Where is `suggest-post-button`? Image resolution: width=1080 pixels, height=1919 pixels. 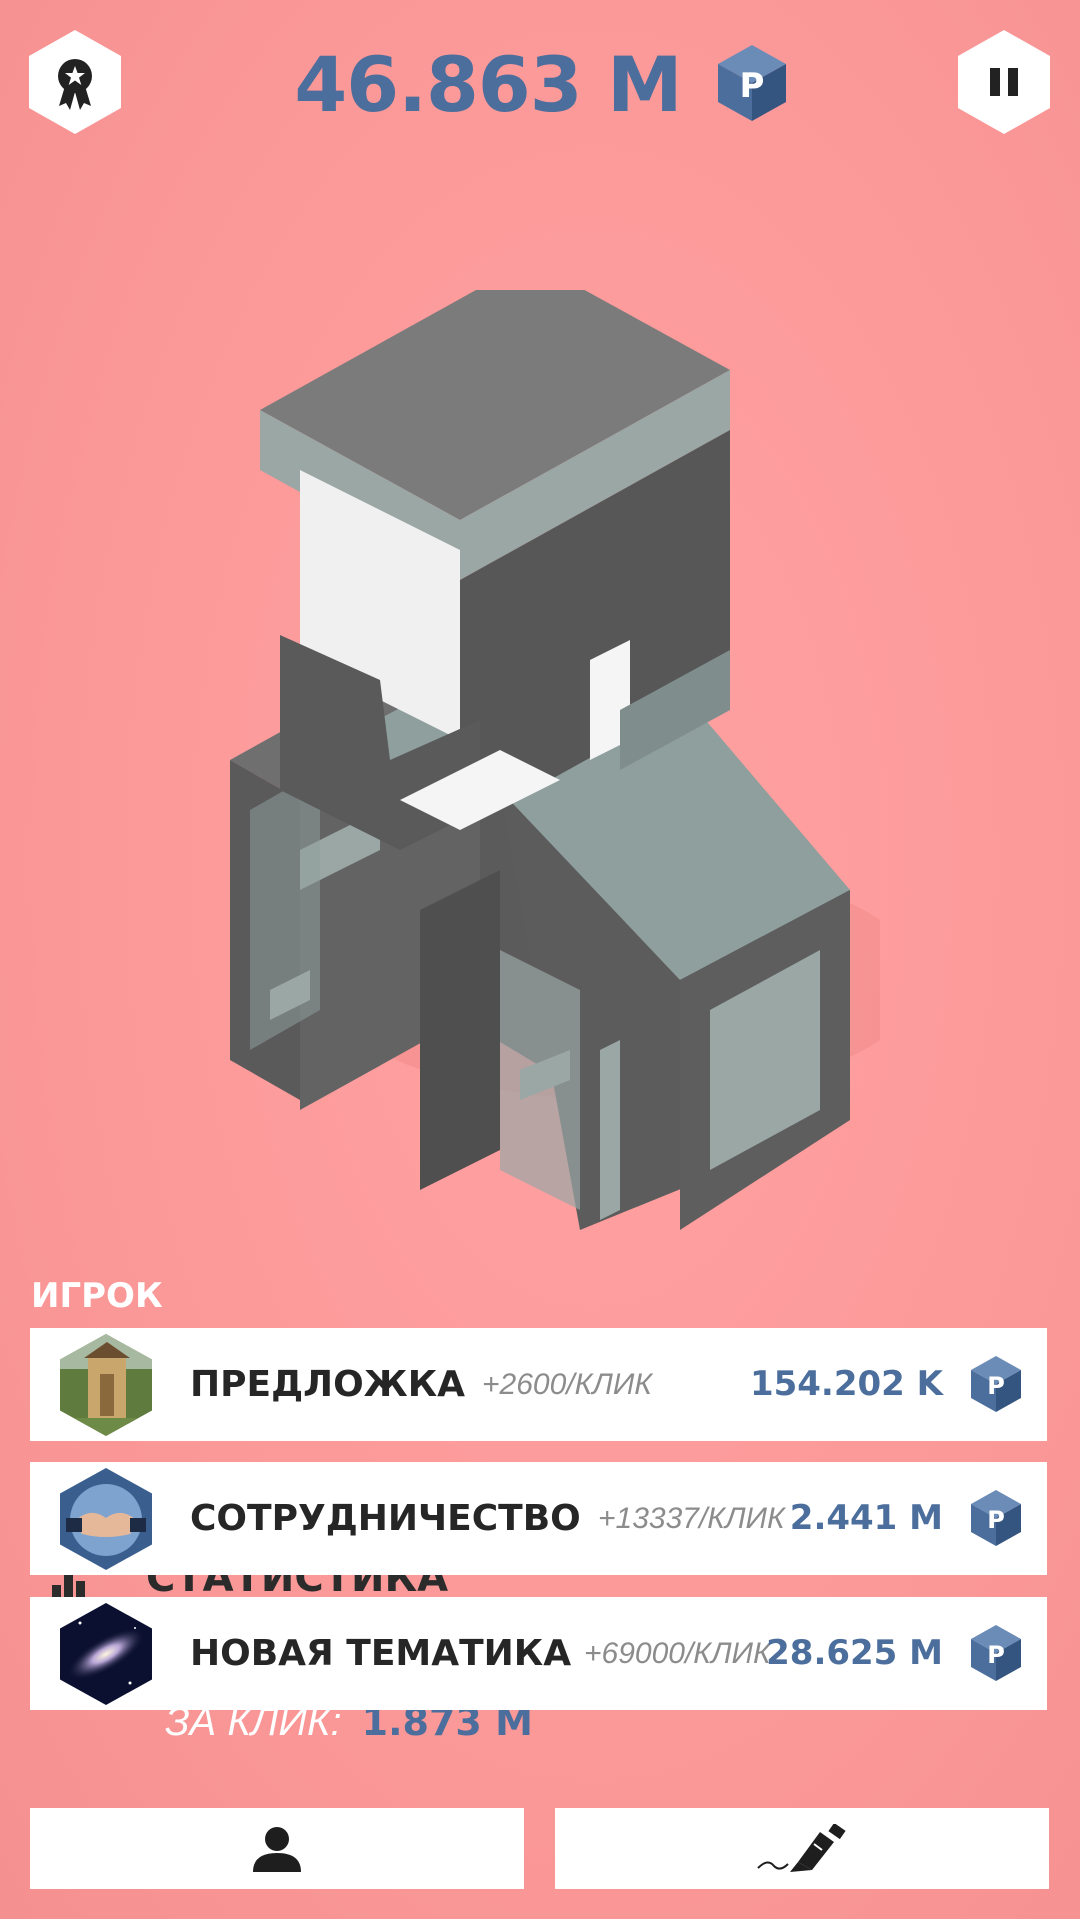
suggest-post-button is located at coordinates (802, 1848).